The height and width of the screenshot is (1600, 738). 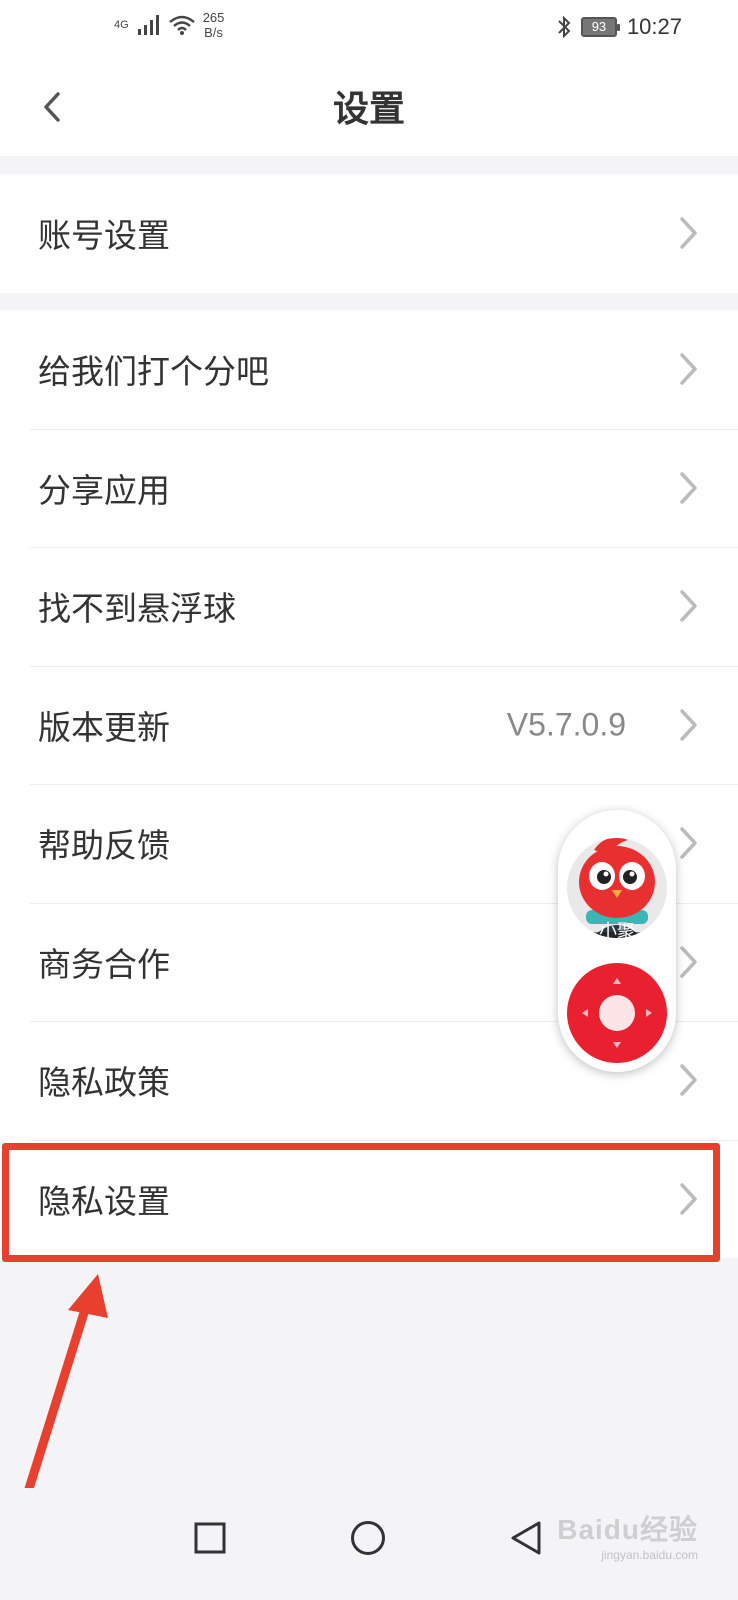 I want to click on floating-widget: 小聚, so click(x=617, y=941).